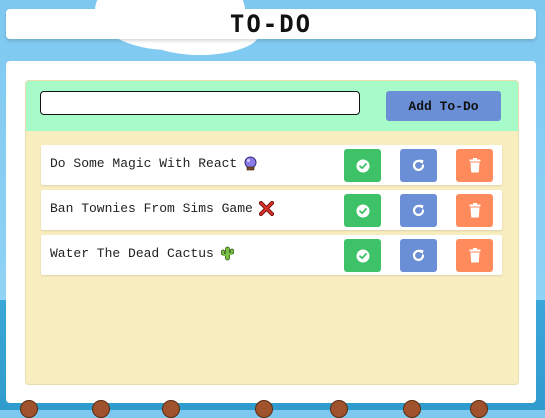 This screenshot has width=545, height=418. What do you see at coordinates (151, 208) in the screenshot?
I see `todo-text: Ban Townies From Sims Game` at bounding box center [151, 208].